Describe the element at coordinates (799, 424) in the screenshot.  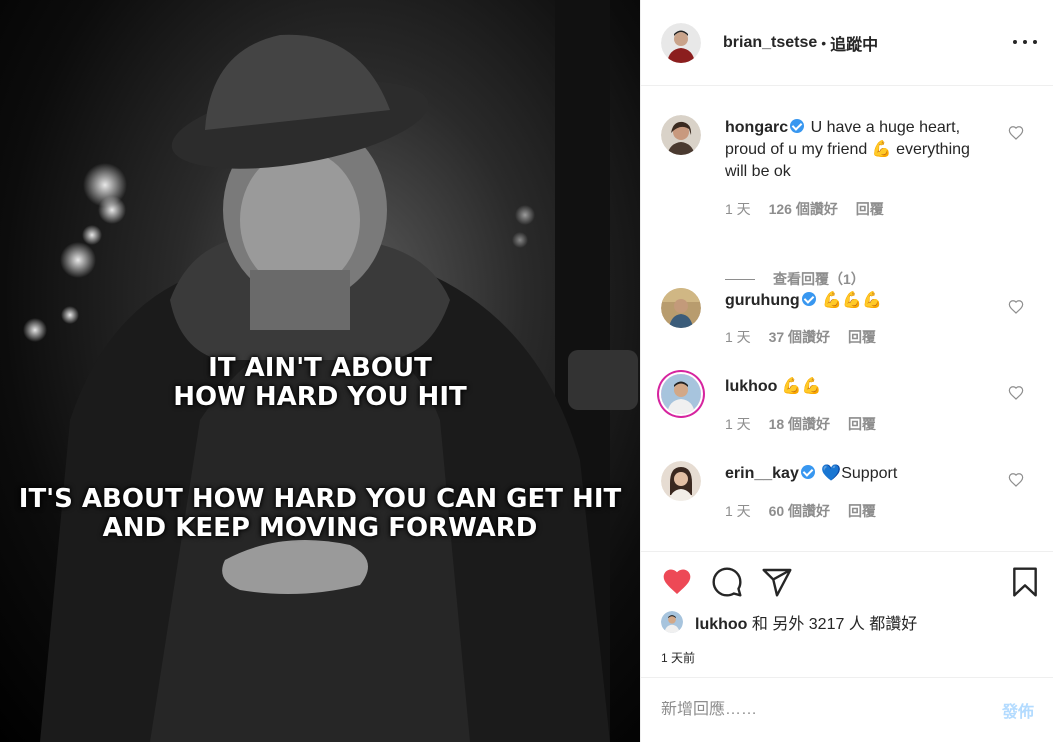
I see `comment-likes: 18 個讚好` at that location.